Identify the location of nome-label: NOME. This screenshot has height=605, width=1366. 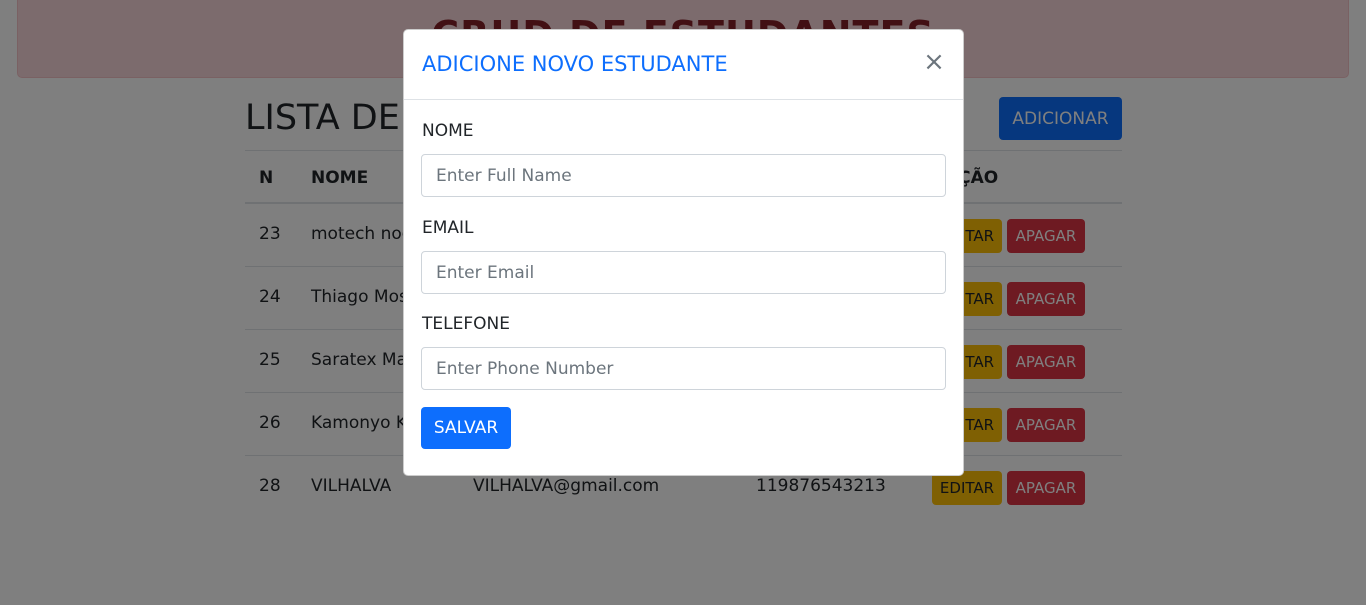
(448, 131).